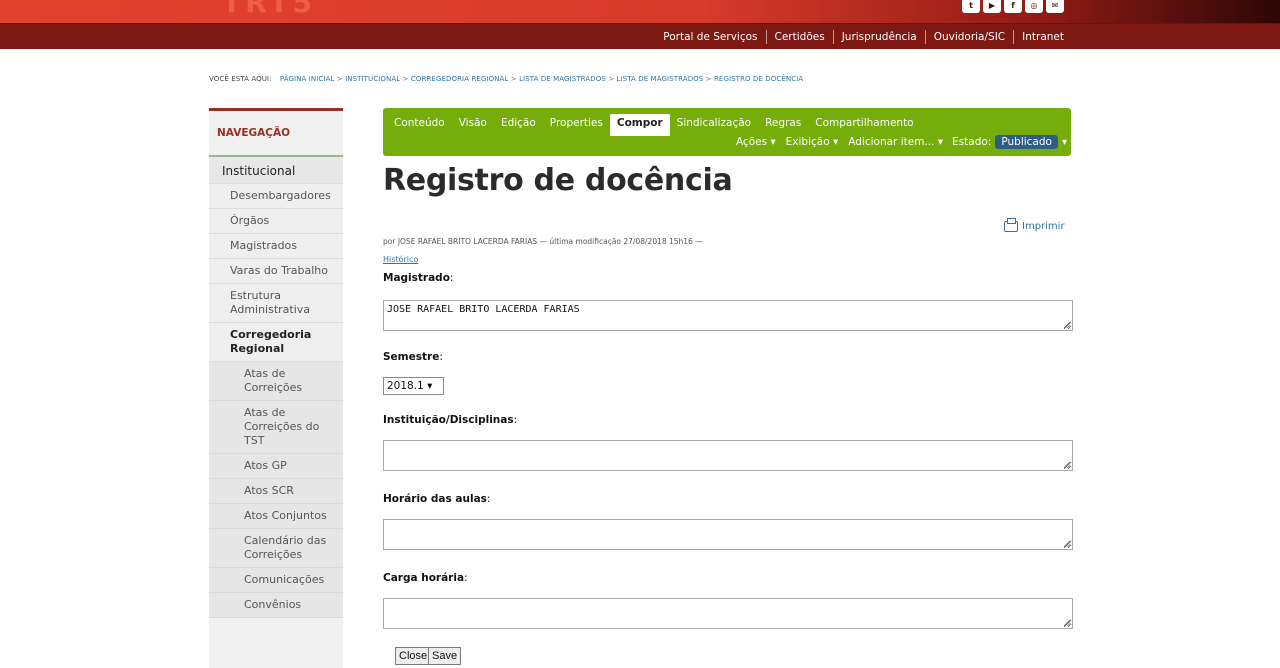  I want to click on semestre-select: 2018.1 ▾, so click(413, 386).